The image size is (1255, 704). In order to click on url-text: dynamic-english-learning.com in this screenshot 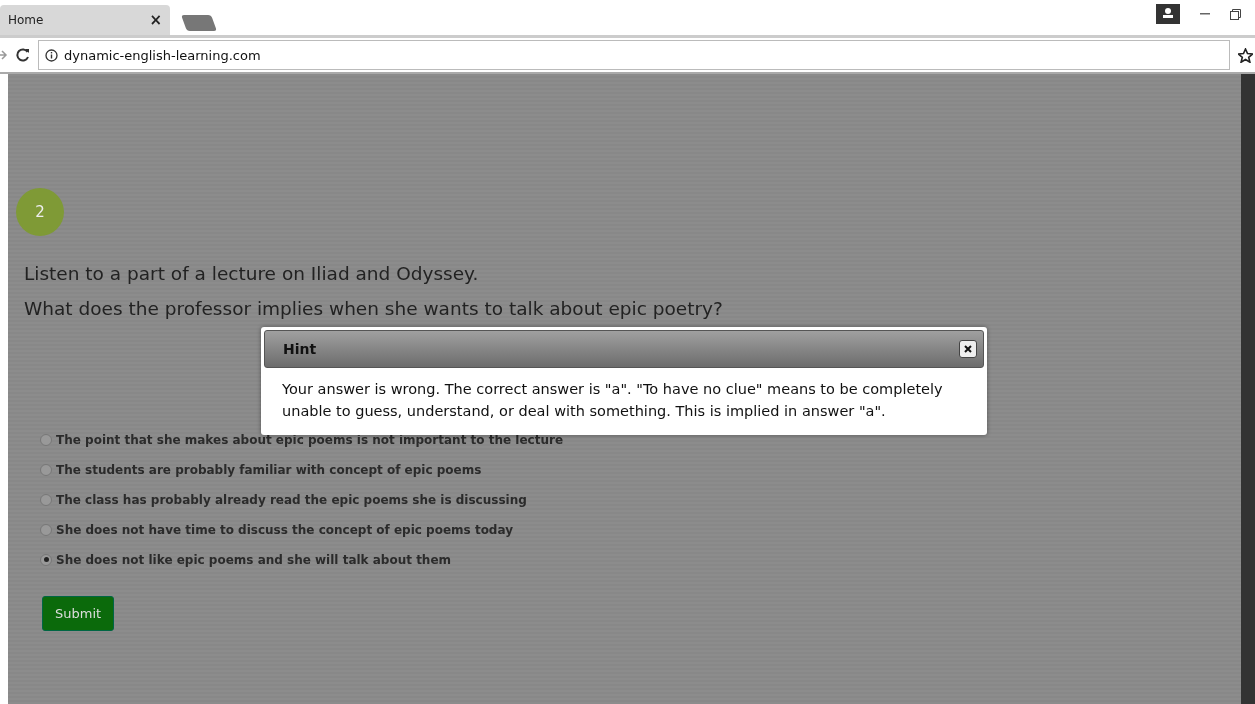, I will do `click(162, 55)`.